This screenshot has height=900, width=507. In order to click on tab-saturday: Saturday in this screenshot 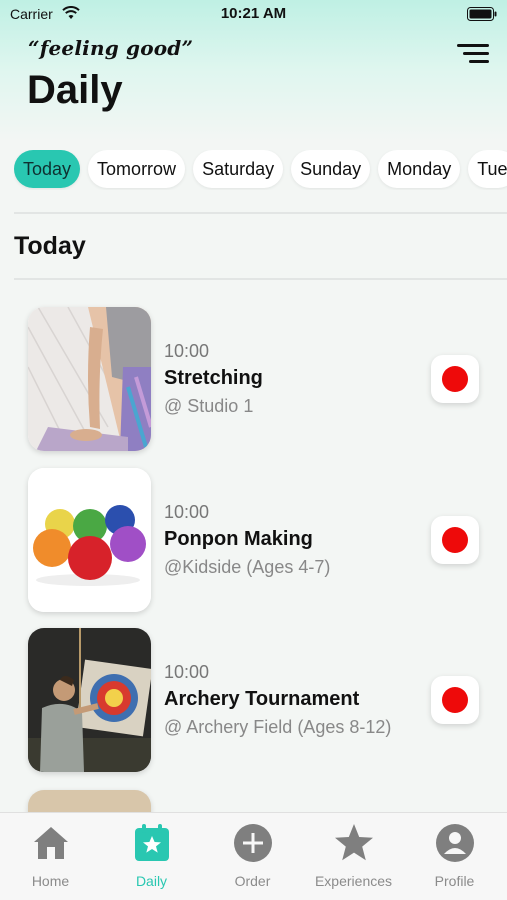, I will do `click(238, 169)`.